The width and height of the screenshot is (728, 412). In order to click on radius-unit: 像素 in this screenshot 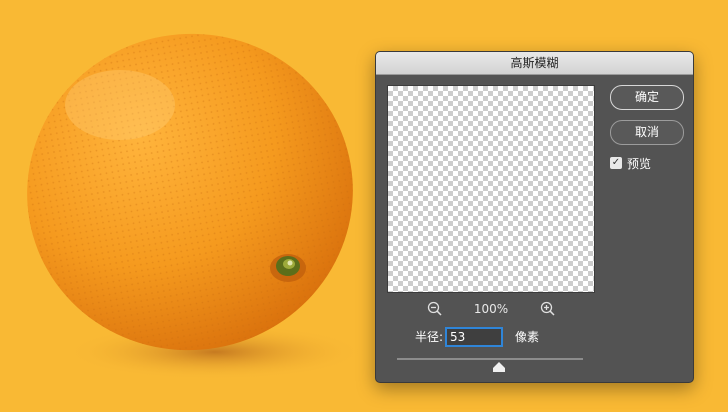, I will do `click(527, 337)`.